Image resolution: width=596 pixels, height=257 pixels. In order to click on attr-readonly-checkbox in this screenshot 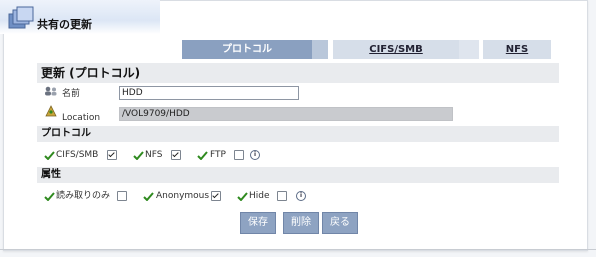, I will do `click(122, 196)`.